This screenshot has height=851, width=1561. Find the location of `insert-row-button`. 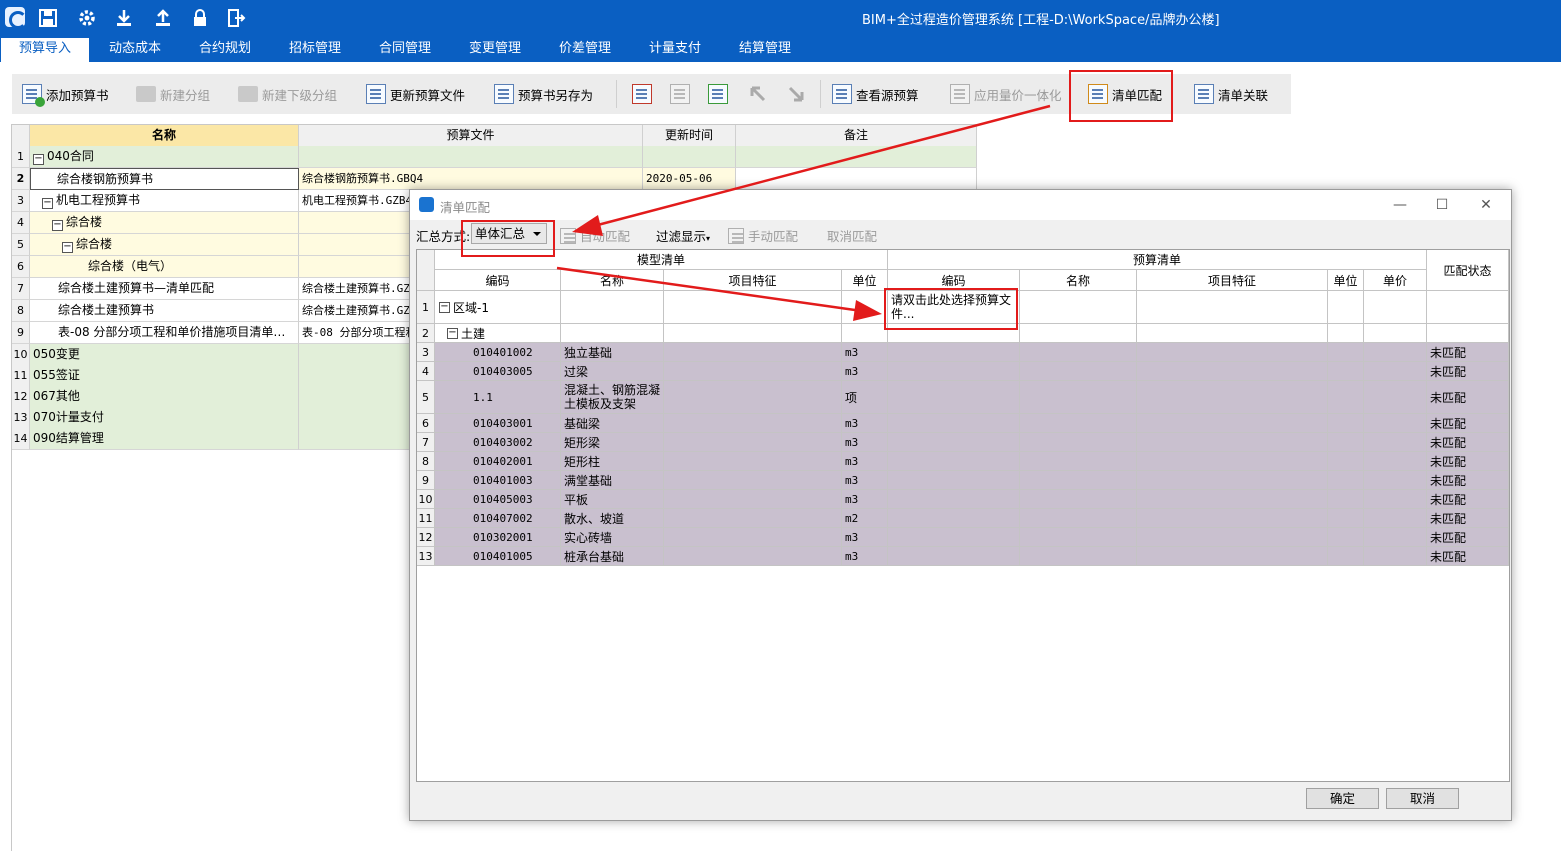

insert-row-button is located at coordinates (644, 94).